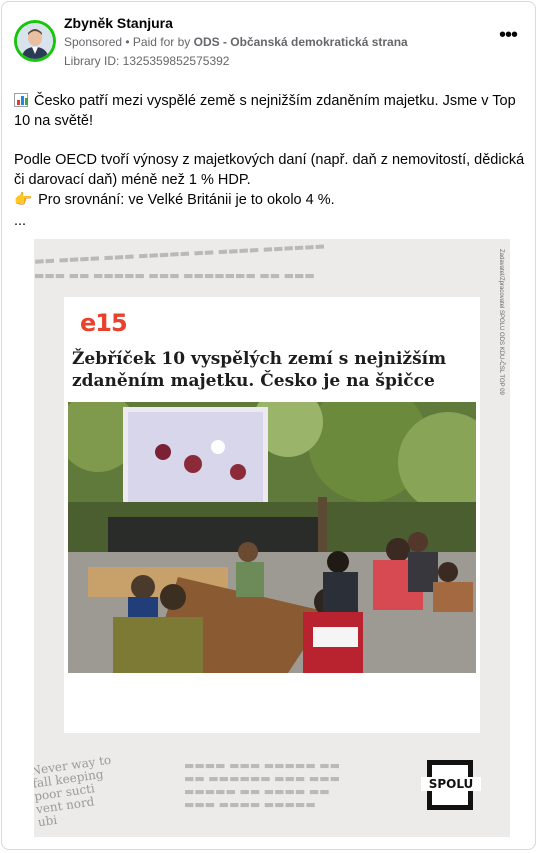 This screenshot has width=539, height=853. I want to click on avatar-photo, so click(35, 41).